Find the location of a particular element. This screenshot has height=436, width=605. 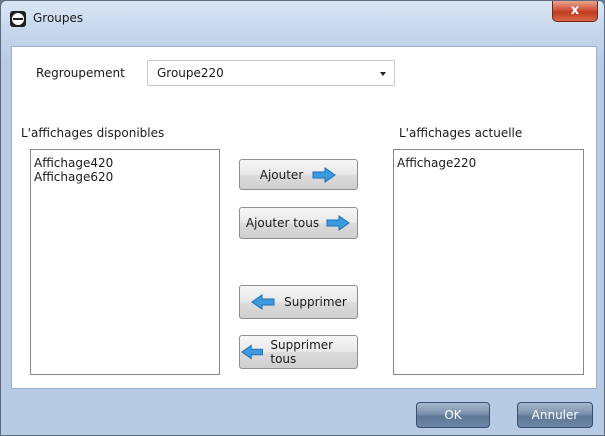

add-button-label: Ajouter is located at coordinates (281, 174).